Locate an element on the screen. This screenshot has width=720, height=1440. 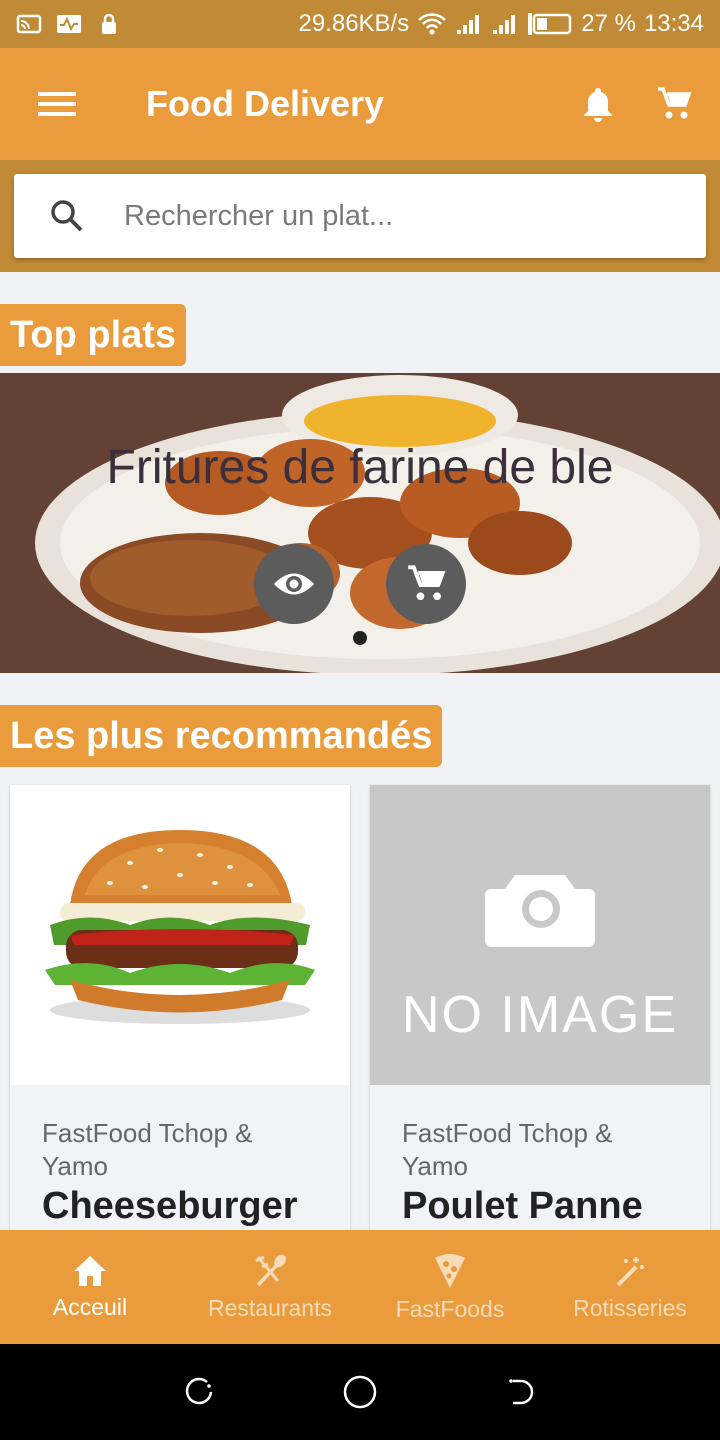
section-title-recommended: Les plus recommandés is located at coordinates (221, 736).